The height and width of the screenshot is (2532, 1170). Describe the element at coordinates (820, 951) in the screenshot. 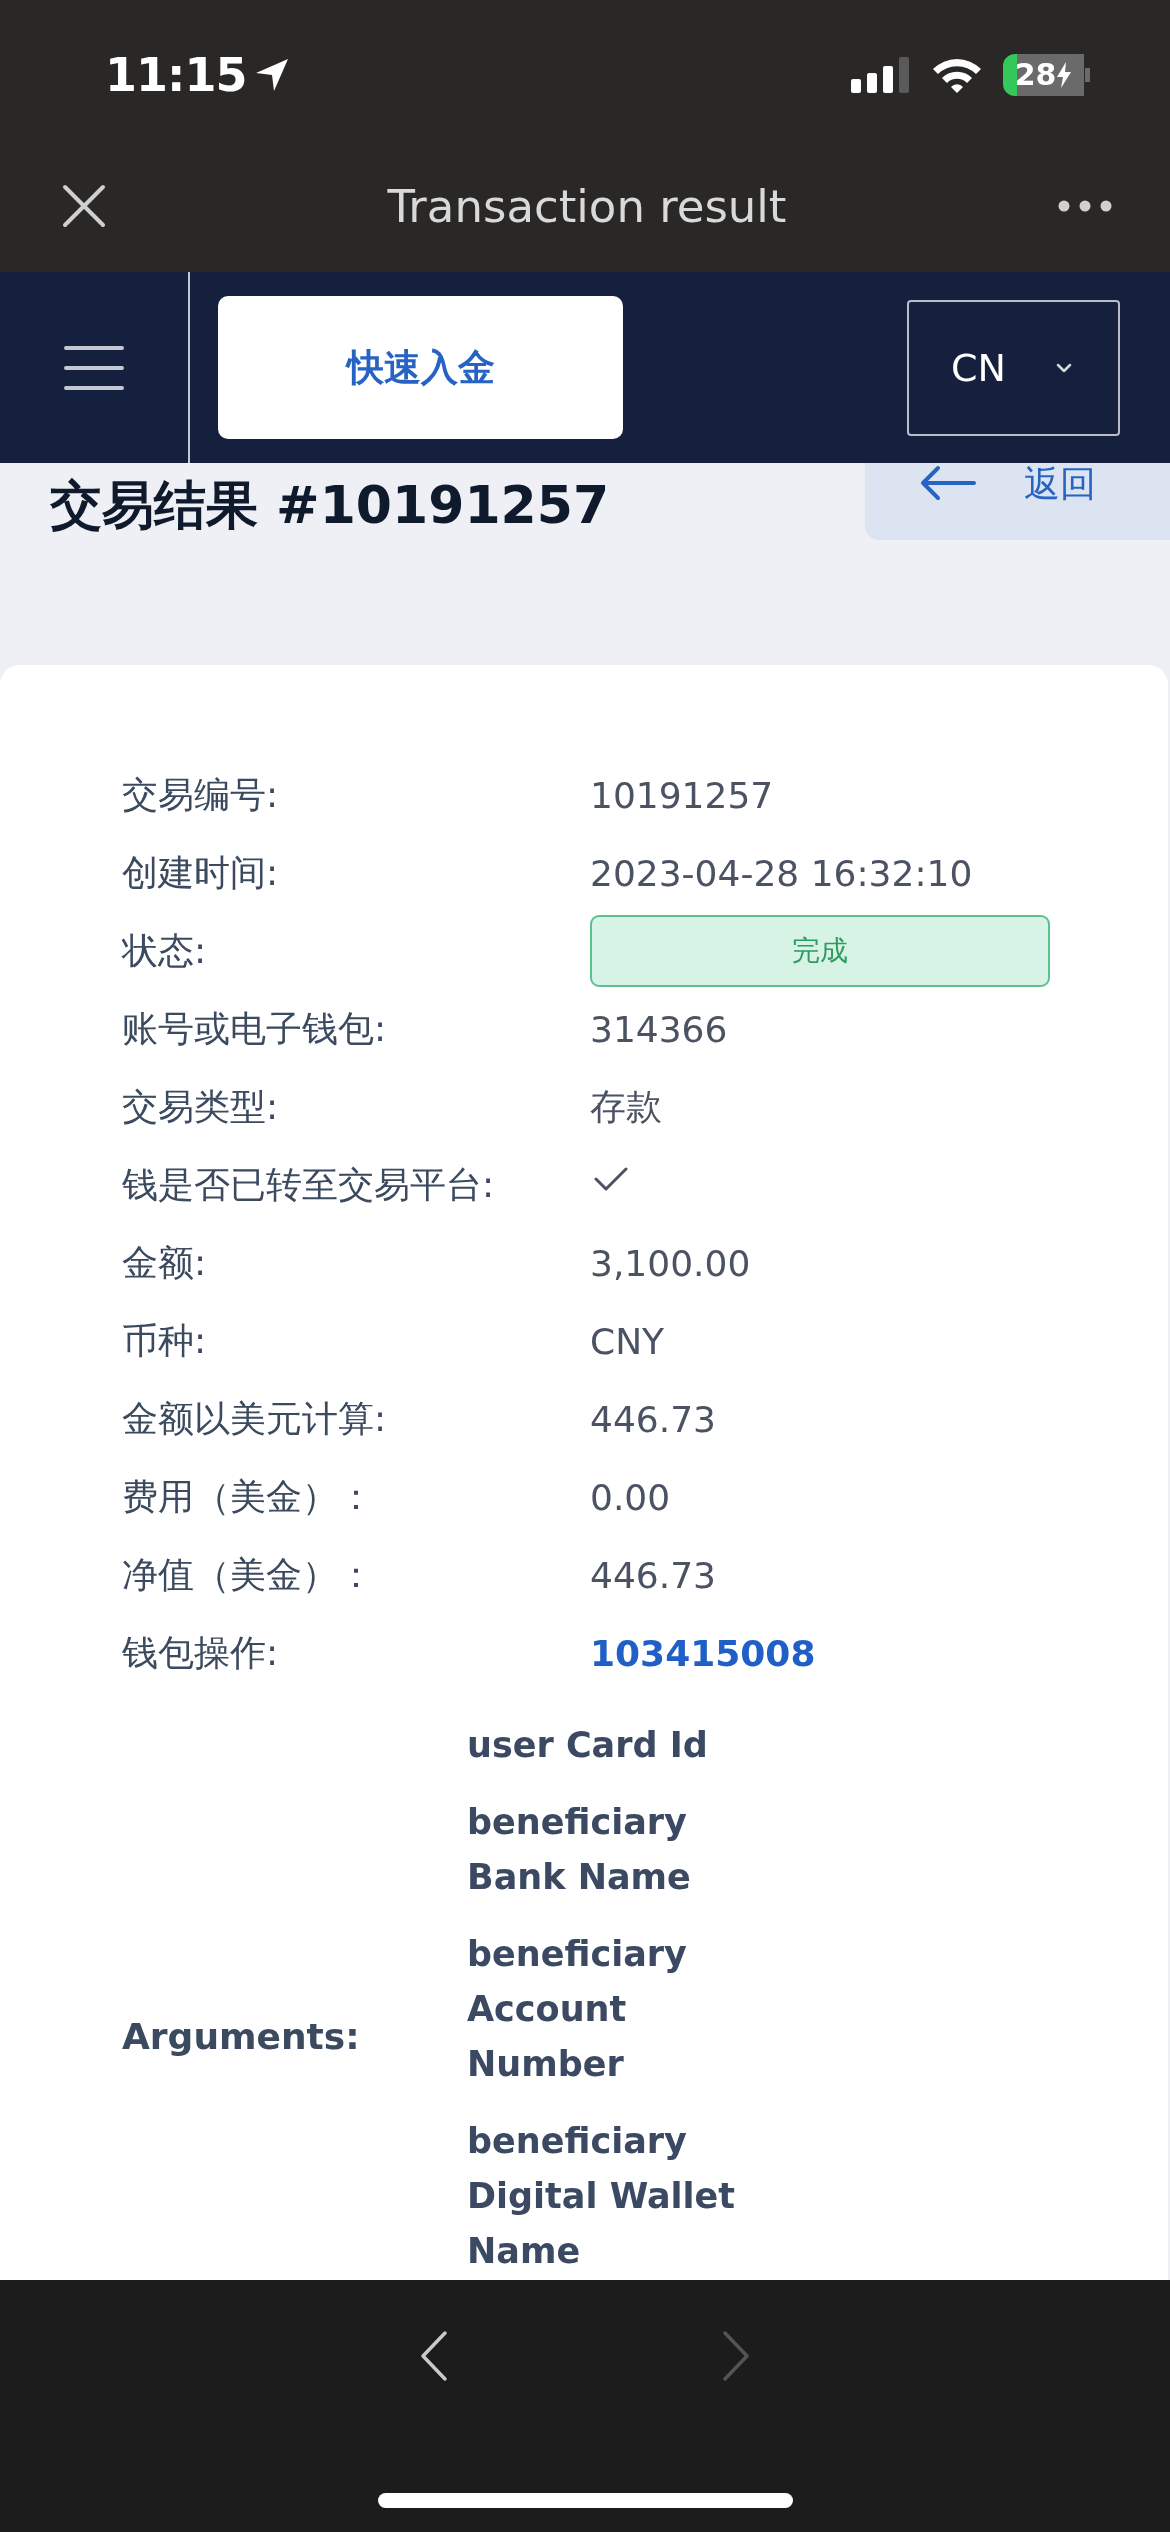

I see `status-badge: 完成` at that location.